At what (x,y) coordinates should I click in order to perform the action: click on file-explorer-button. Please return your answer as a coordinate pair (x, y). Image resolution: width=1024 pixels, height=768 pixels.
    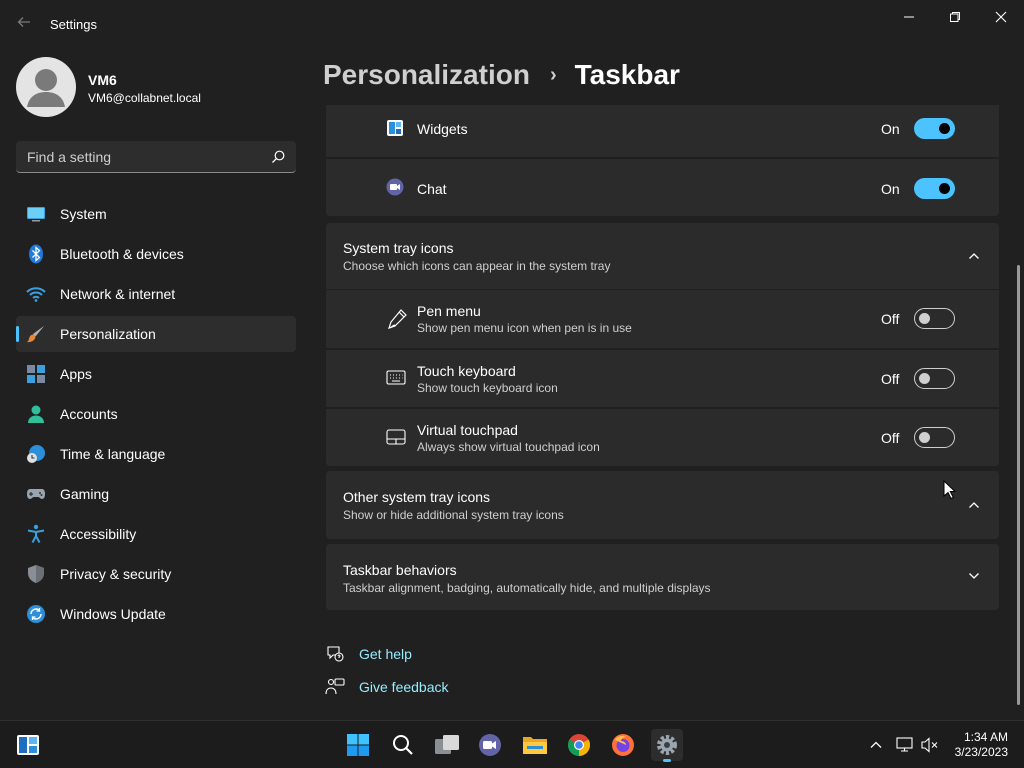
    Looking at the image, I should click on (535, 745).